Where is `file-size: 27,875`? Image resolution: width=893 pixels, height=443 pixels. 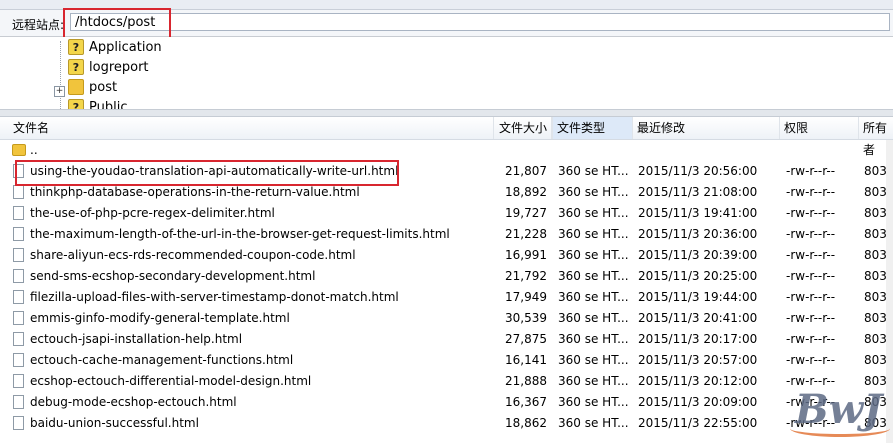 file-size: 27,875 is located at coordinates (526, 339).